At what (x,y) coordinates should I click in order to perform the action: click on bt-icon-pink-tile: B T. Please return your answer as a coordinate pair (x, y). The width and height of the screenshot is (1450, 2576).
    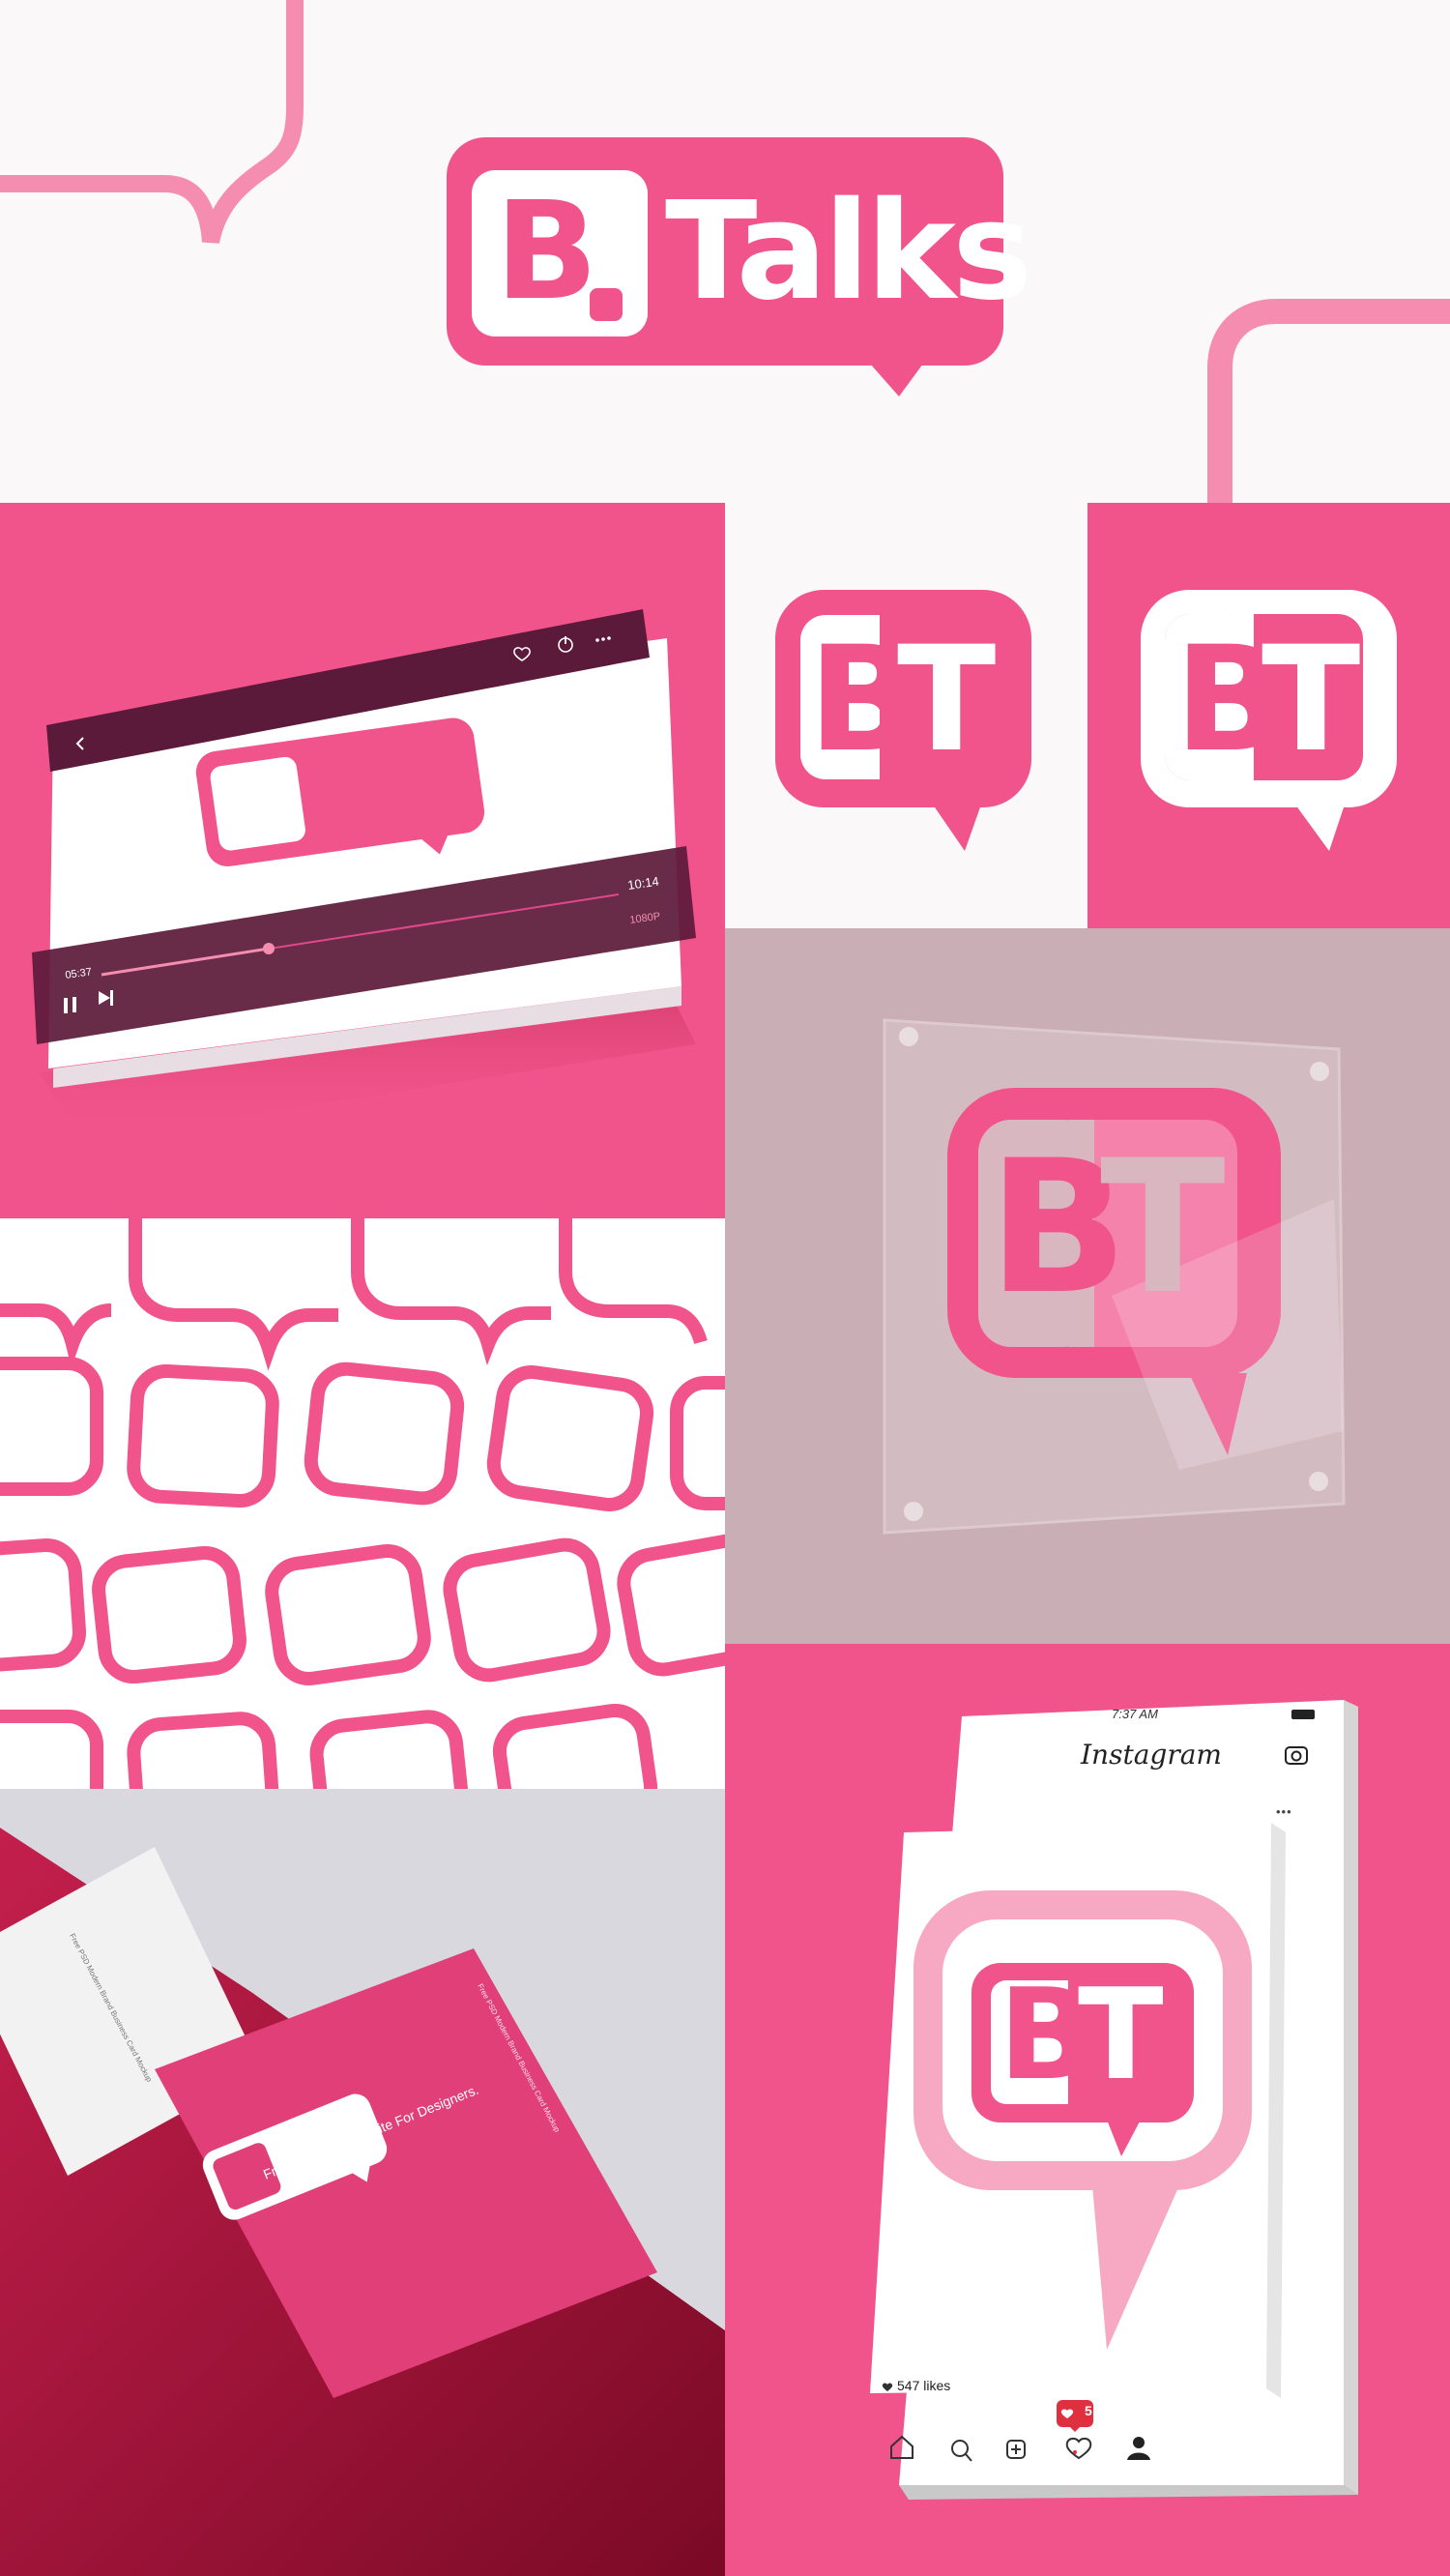
    Looking at the image, I should click on (1269, 715).